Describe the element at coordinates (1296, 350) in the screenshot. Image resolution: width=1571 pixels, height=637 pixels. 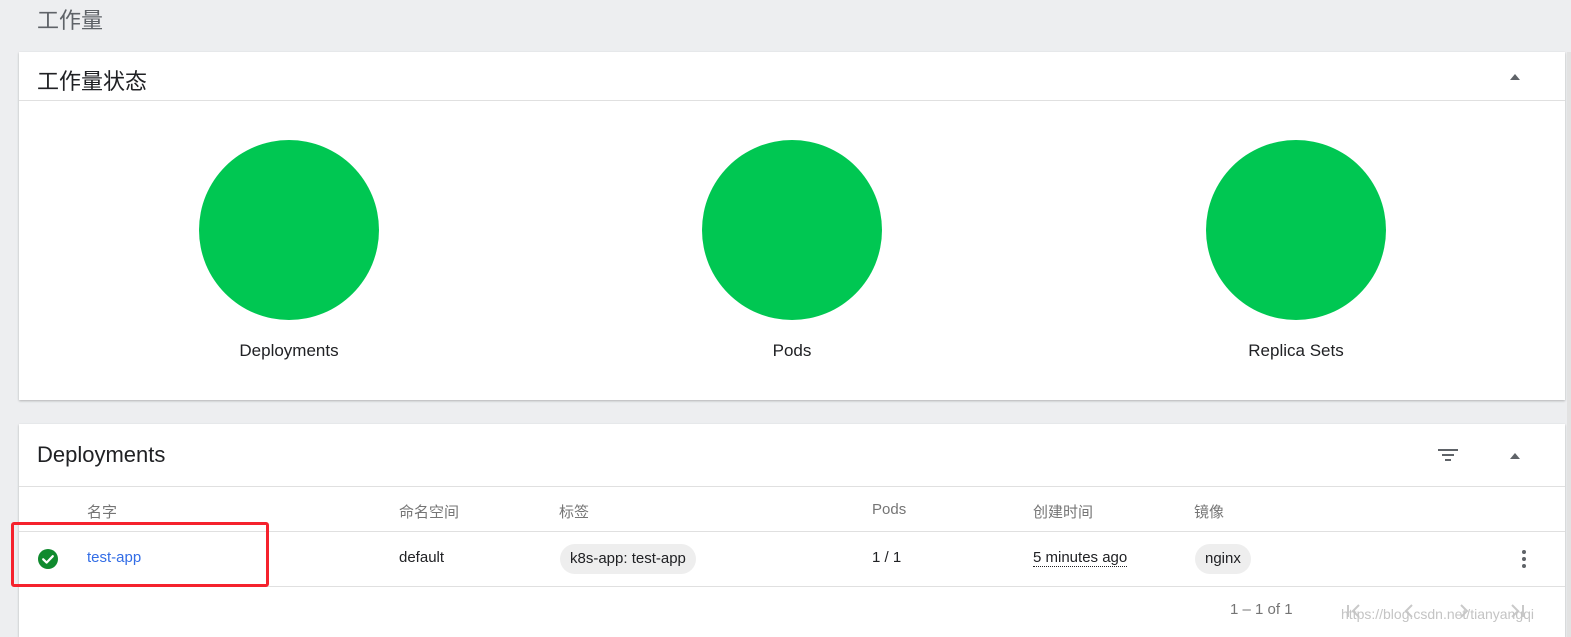
I see `replica-sets-chart-label: Replica Sets` at that location.